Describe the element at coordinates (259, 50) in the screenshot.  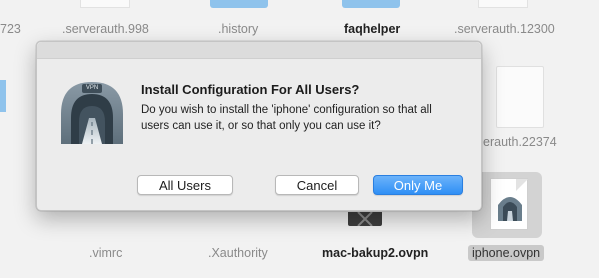
I see `dialog-title-bar` at that location.